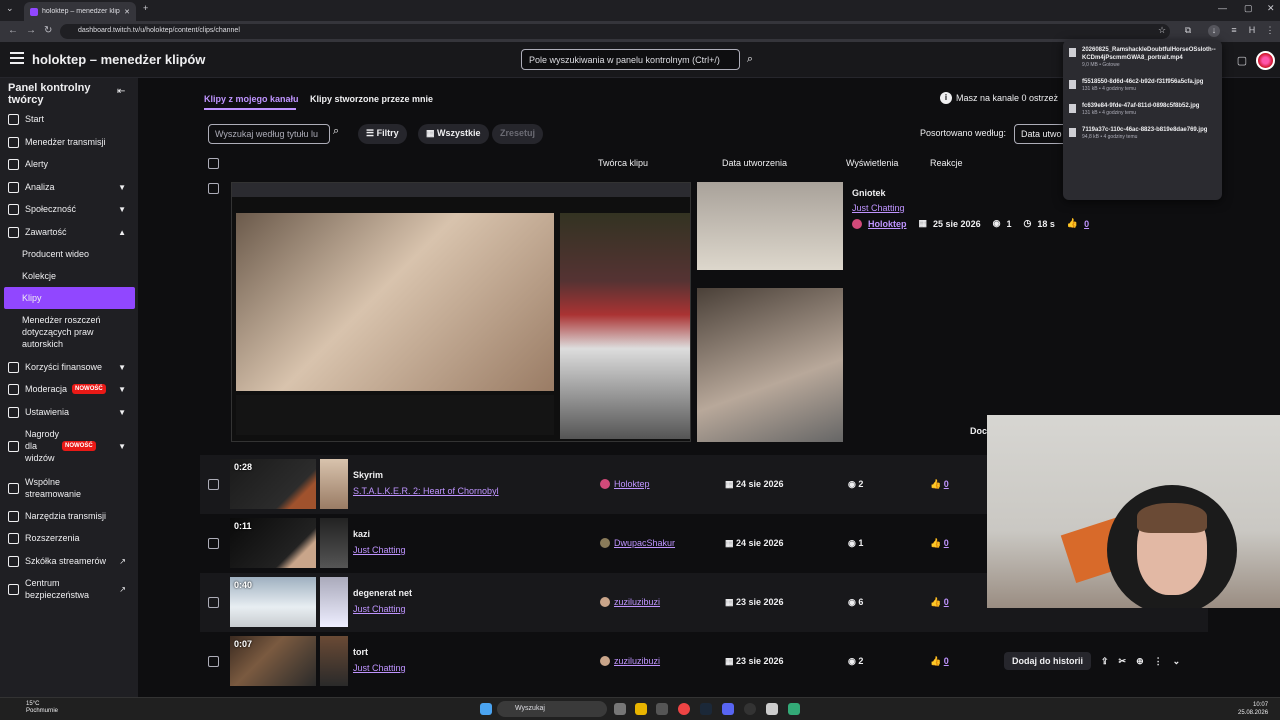  I want to click on scissors-icon: ✂, so click(1123, 661).